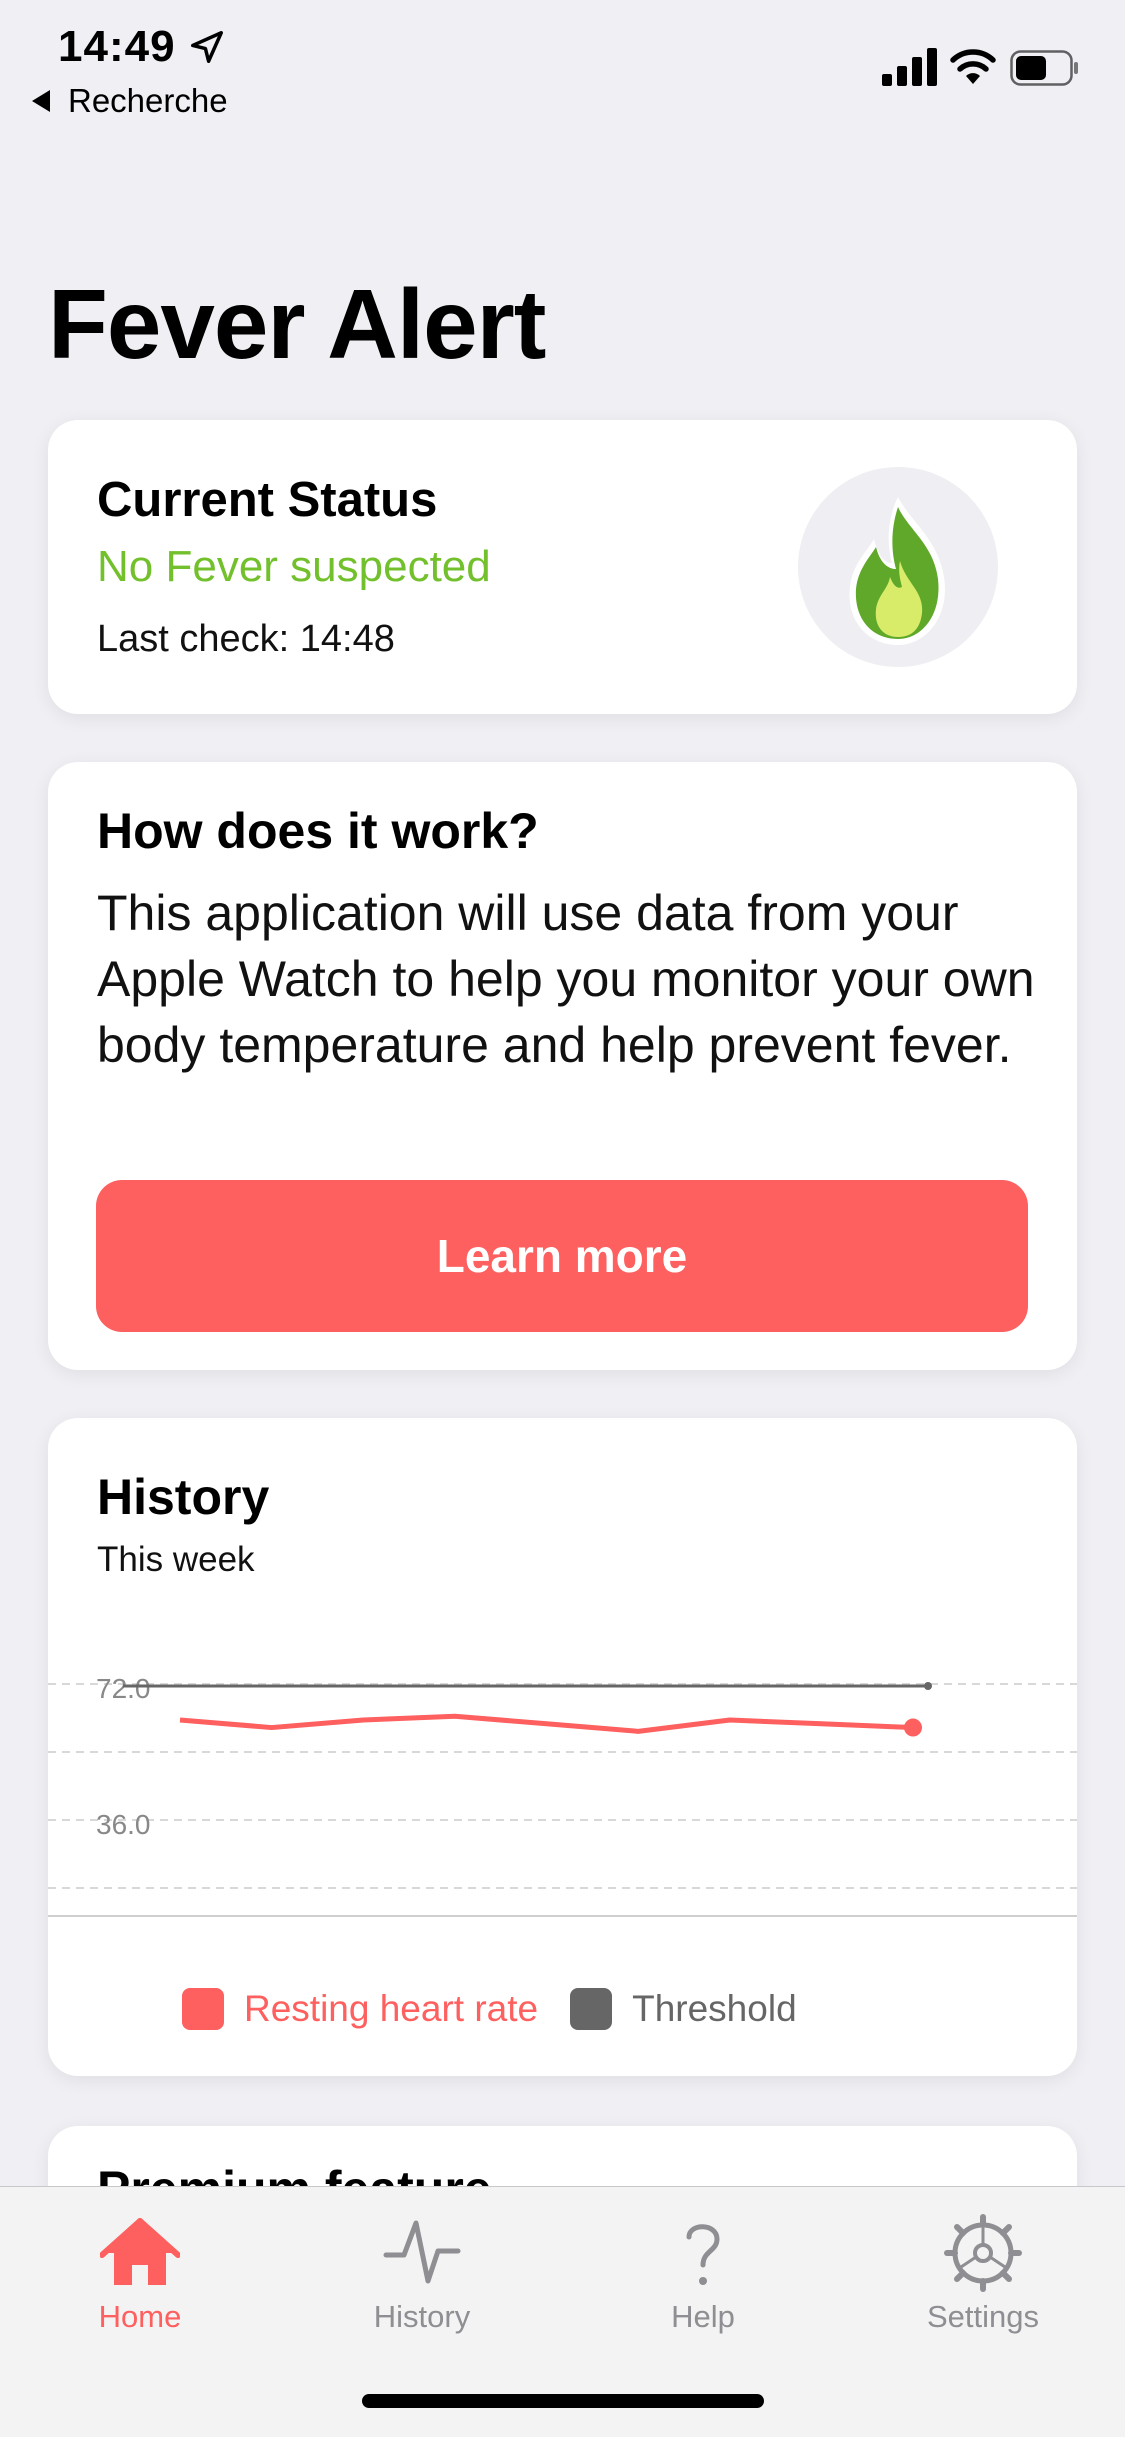  Describe the element at coordinates (148, 100) in the screenshot. I see `back-label: Recherche` at that location.